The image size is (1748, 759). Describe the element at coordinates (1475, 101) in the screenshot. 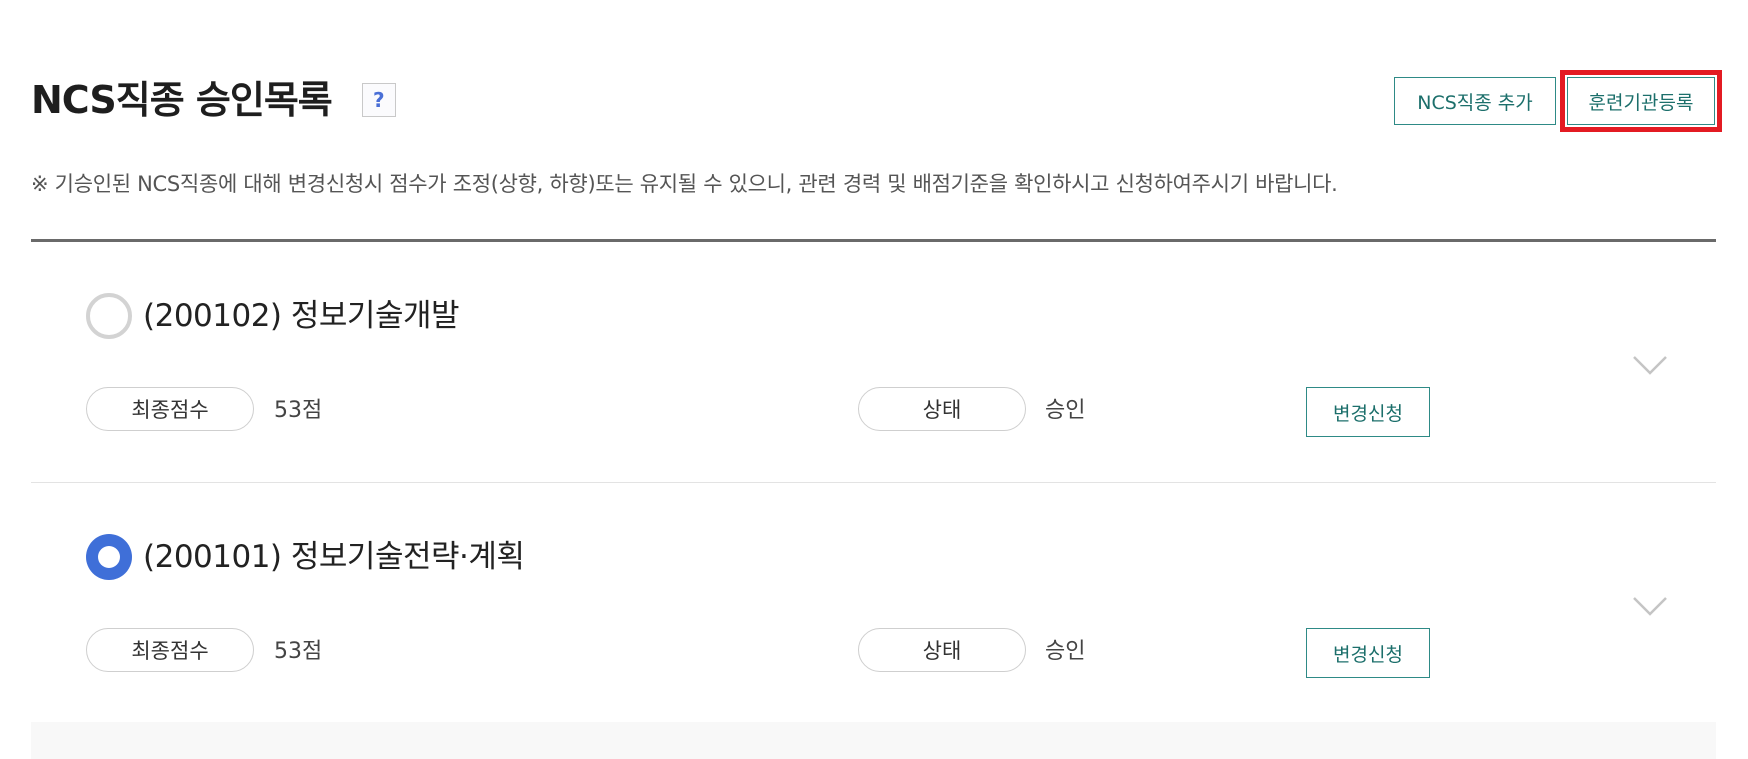

I see `add-ncs-button: NCS직종 추가` at that location.